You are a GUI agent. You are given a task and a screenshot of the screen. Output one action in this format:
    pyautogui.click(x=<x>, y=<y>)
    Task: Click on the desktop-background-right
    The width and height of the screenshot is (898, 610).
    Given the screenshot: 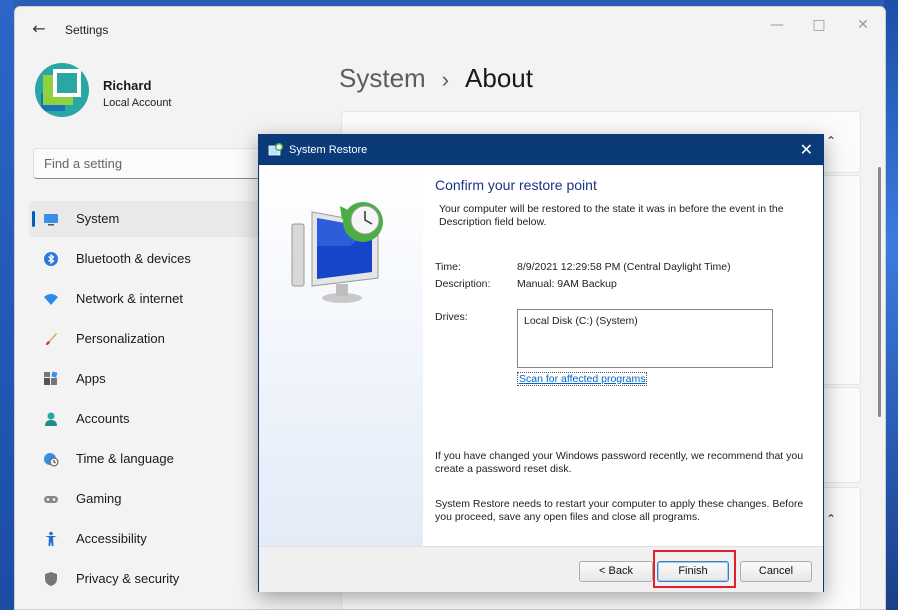 What is the action you would take?
    pyautogui.click(x=891, y=305)
    